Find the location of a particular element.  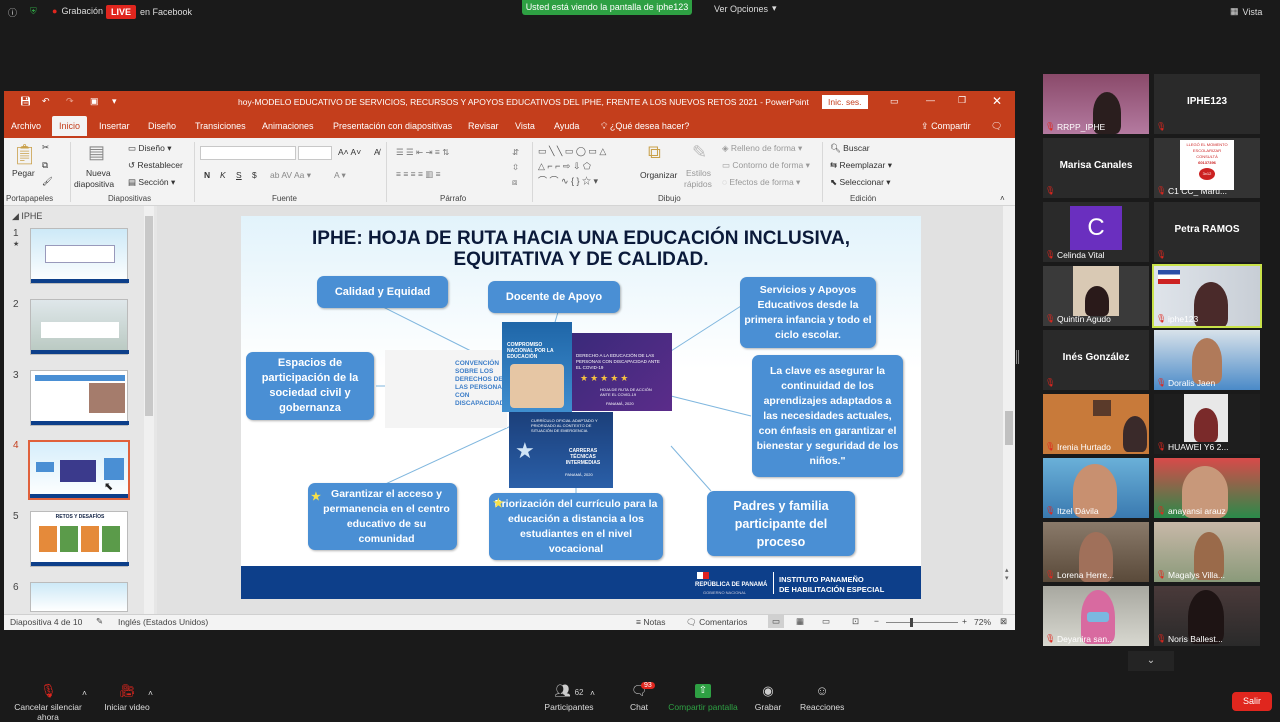

section-header: ◢ IPHE is located at coordinates (27, 216).